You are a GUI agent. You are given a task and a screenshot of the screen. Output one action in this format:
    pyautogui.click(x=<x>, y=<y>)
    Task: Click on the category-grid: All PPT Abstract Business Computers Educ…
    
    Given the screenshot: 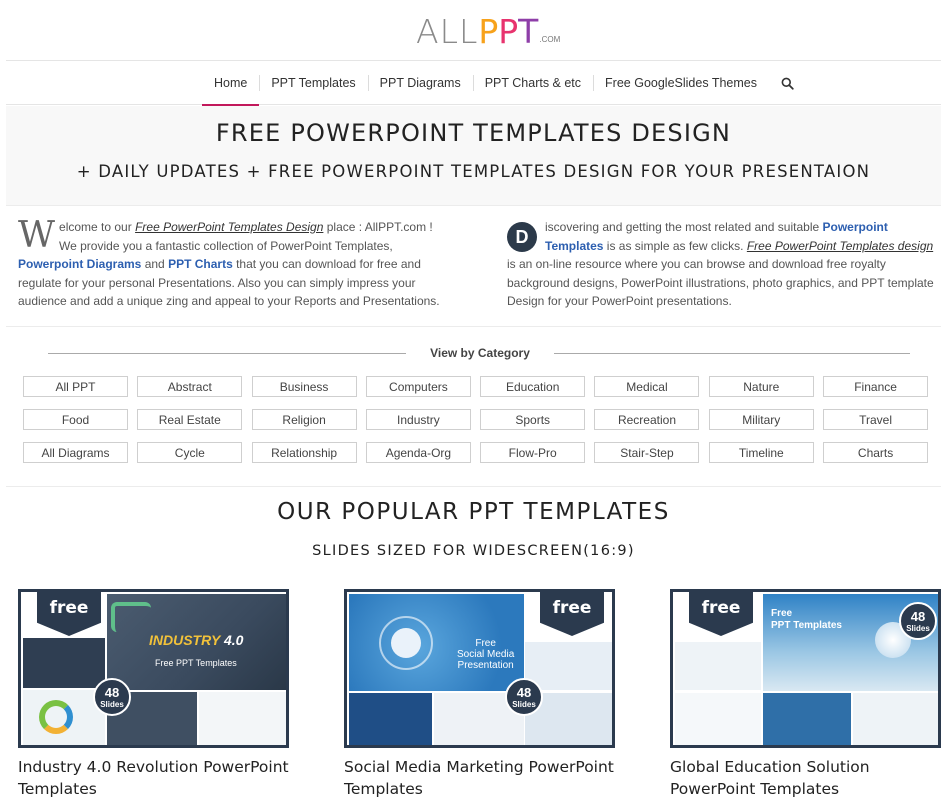 What is the action you would take?
    pyautogui.click(x=476, y=419)
    